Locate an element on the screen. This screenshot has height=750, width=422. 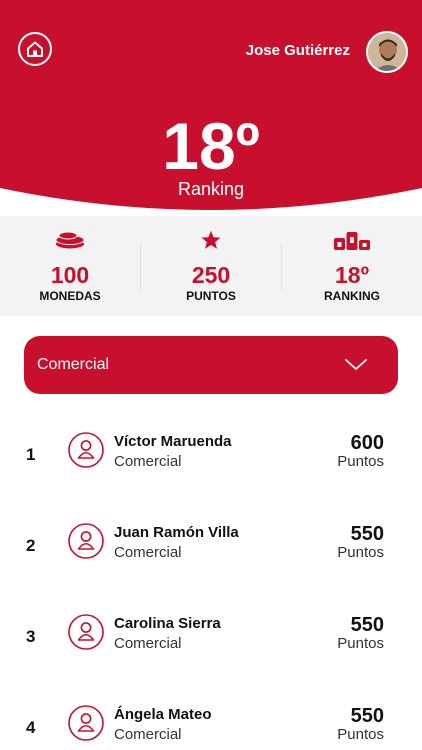
home-icon is located at coordinates (35, 49).